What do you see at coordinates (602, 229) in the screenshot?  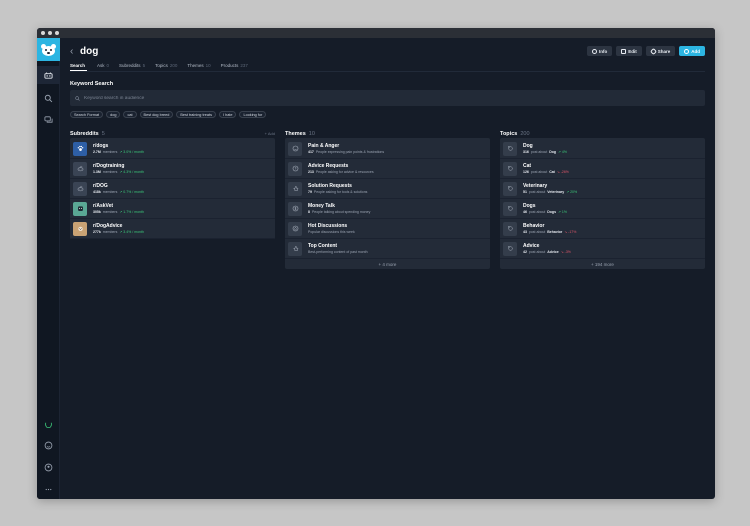 I see `topic-row: Behavior 43 post about Behavior ↘ -17%` at bounding box center [602, 229].